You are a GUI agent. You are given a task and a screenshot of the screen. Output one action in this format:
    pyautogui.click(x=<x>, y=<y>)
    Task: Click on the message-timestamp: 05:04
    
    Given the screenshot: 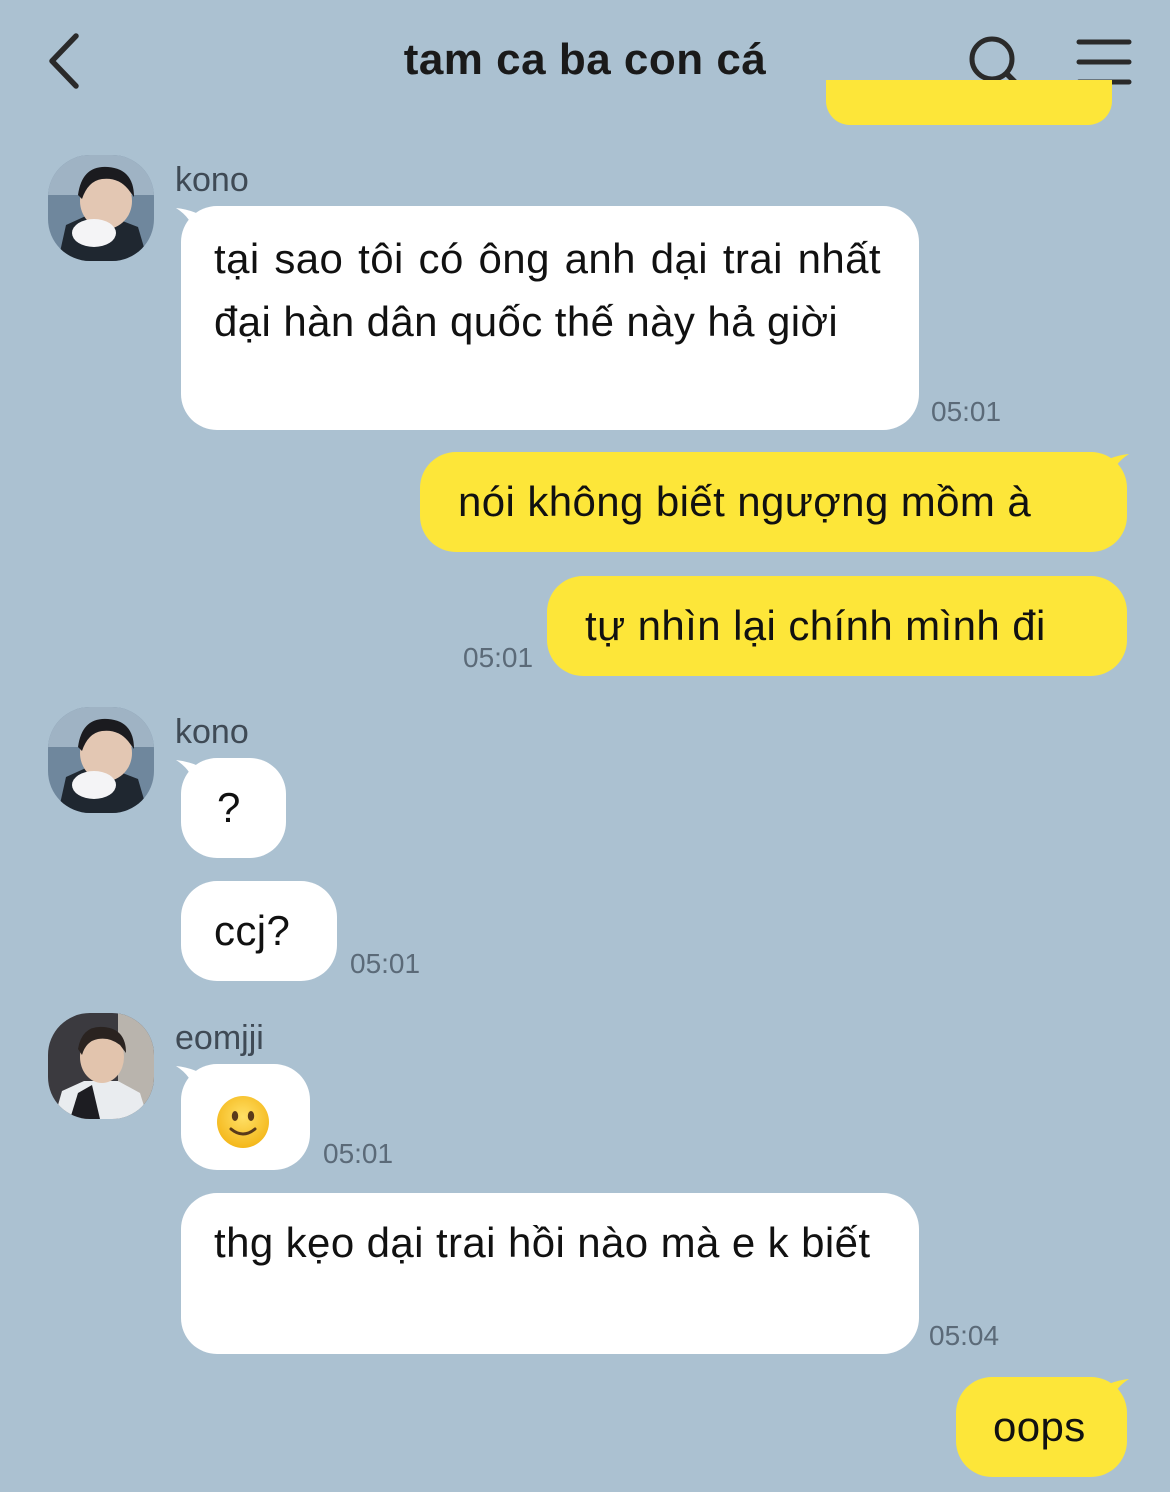 What is the action you would take?
    pyautogui.click(x=964, y=1335)
    